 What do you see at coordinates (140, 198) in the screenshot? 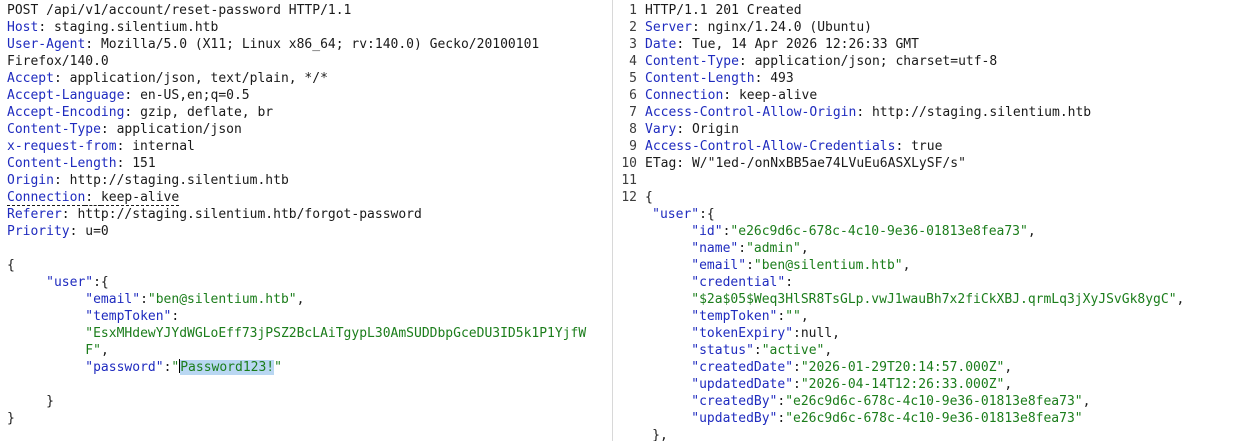
I see `header-value: keep-alive` at bounding box center [140, 198].